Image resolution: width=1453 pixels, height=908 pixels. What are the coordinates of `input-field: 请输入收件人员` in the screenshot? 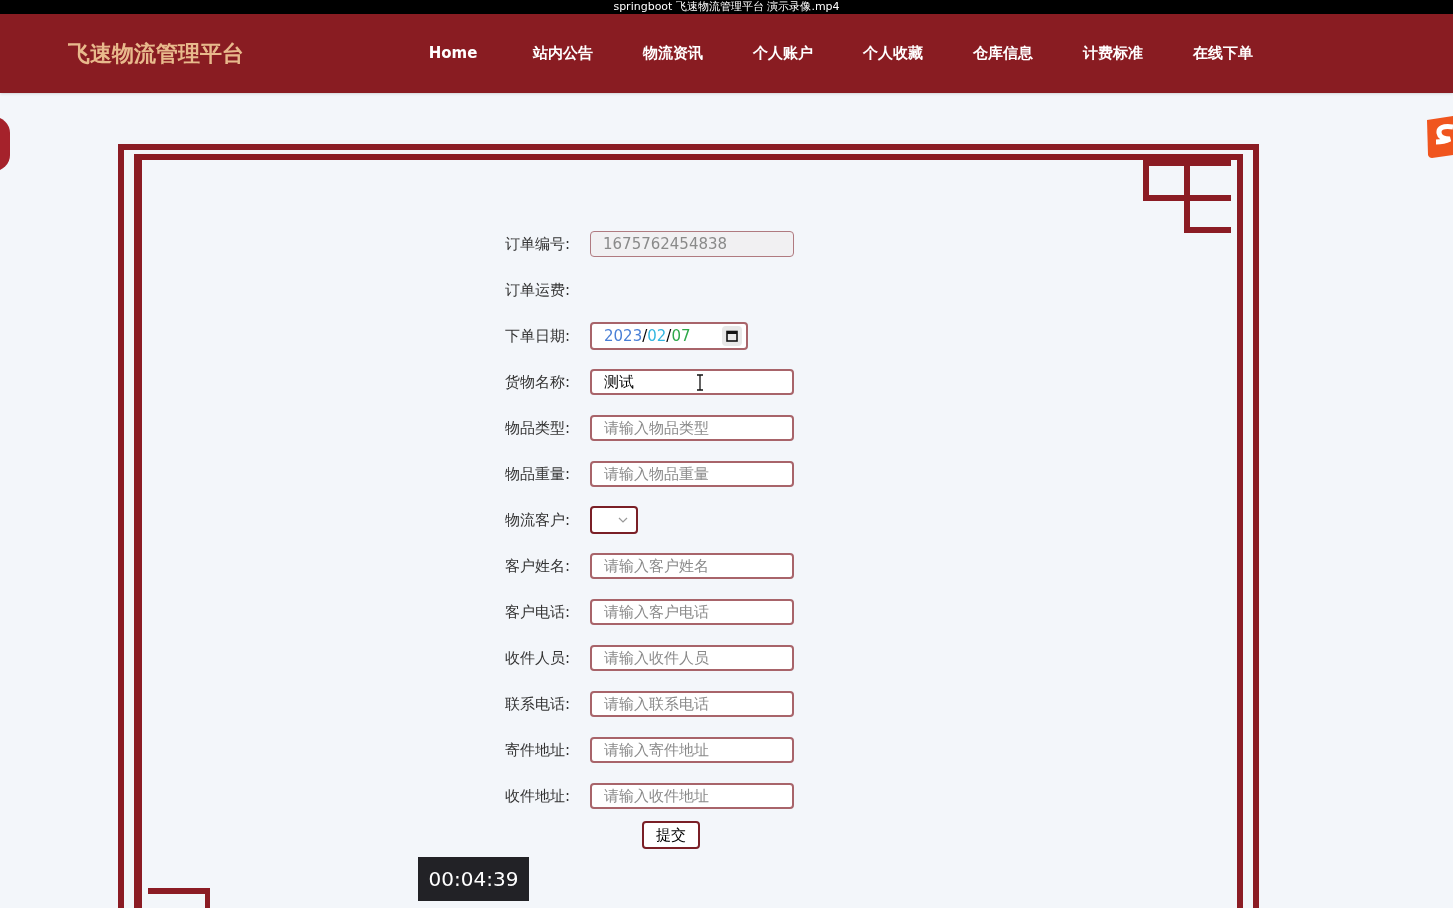 It's located at (692, 658).